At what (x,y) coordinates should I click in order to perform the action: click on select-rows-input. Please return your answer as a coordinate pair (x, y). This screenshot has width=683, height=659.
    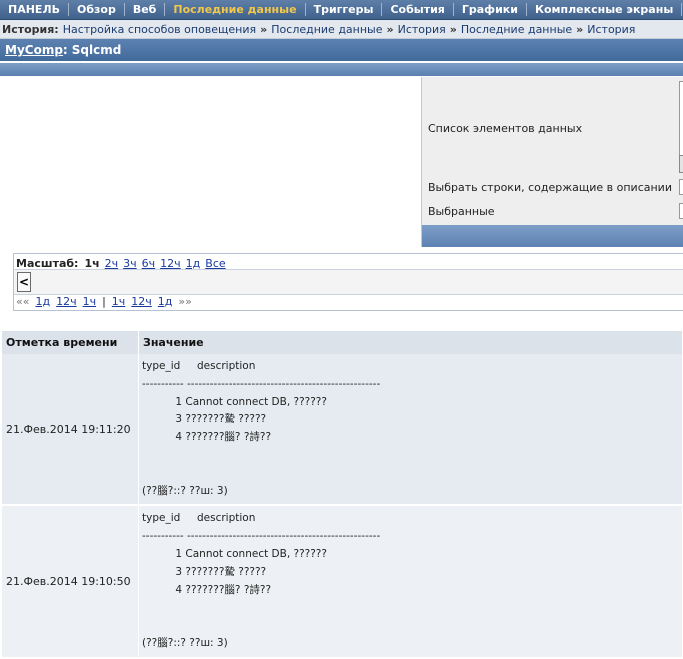
    Looking at the image, I should click on (681, 187).